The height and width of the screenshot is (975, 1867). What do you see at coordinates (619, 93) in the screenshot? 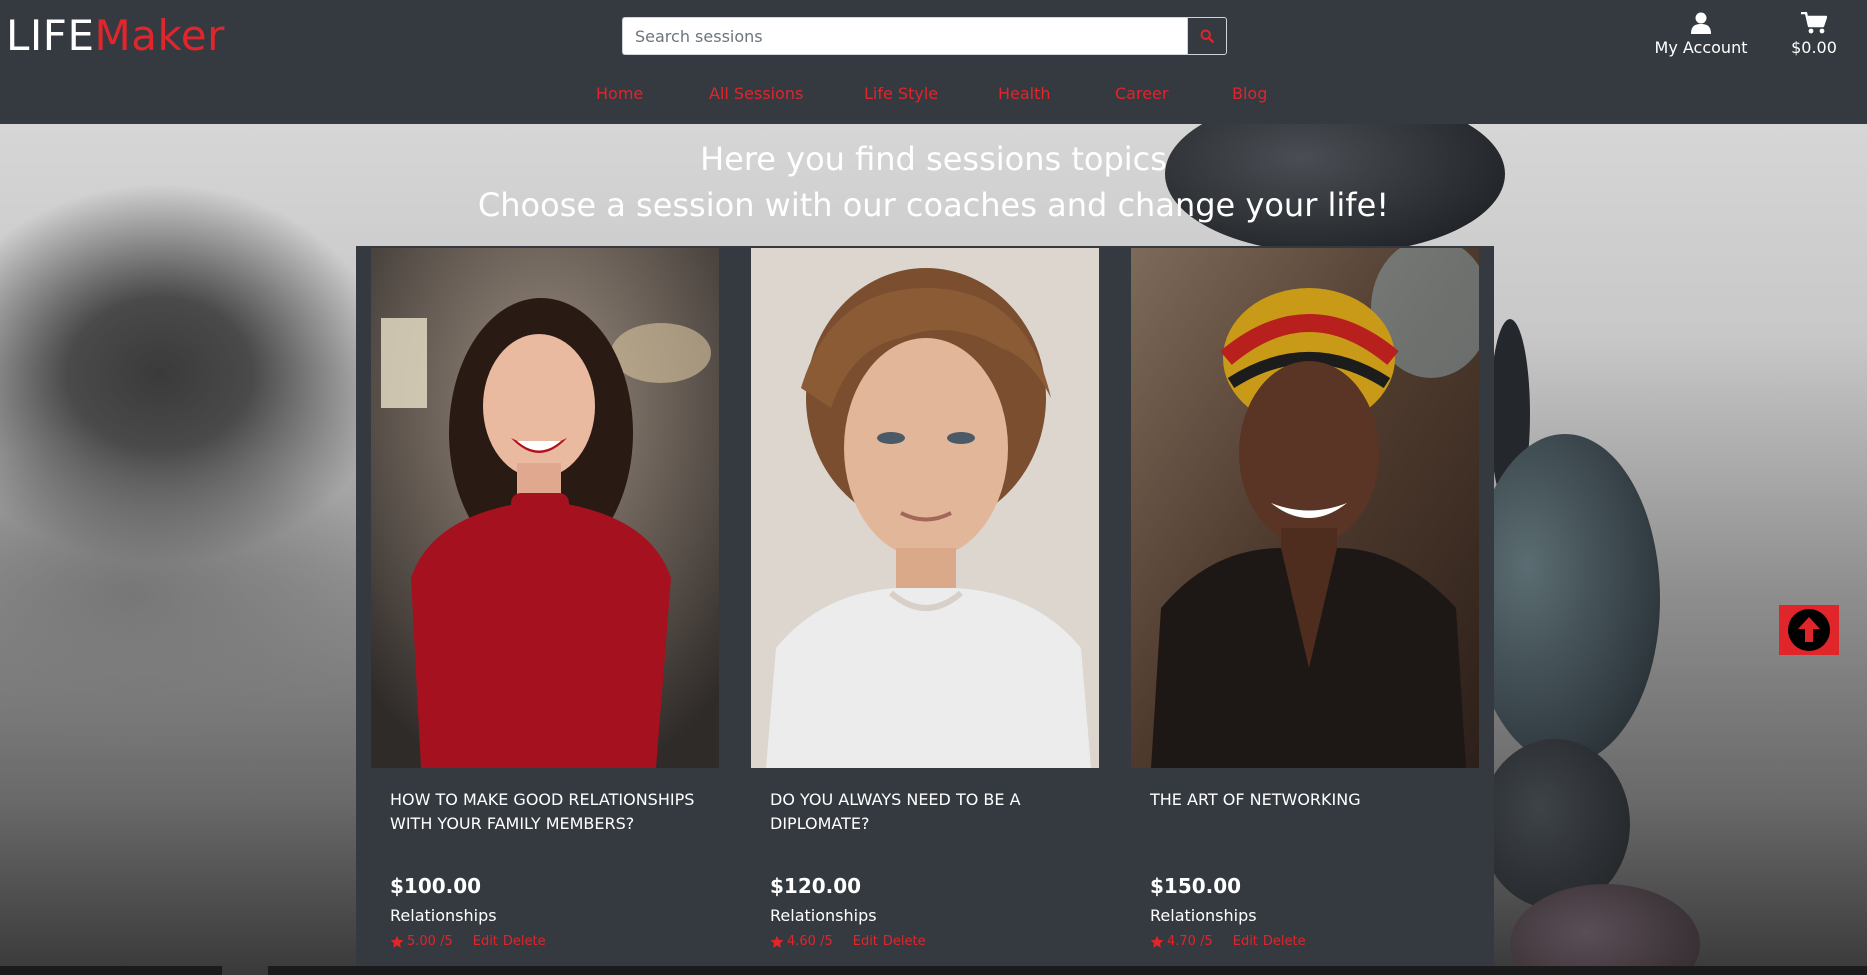
I see `nav-home: Home` at bounding box center [619, 93].